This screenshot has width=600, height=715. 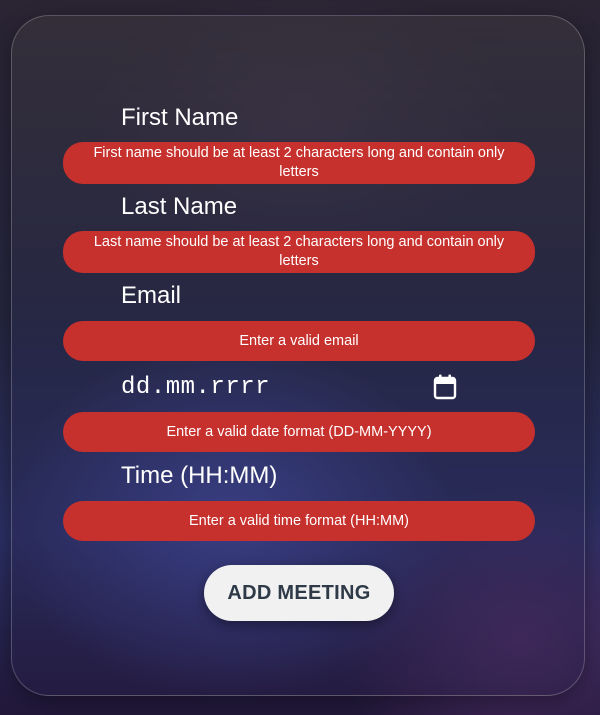 What do you see at coordinates (445, 387) in the screenshot?
I see `calendar-icon` at bounding box center [445, 387].